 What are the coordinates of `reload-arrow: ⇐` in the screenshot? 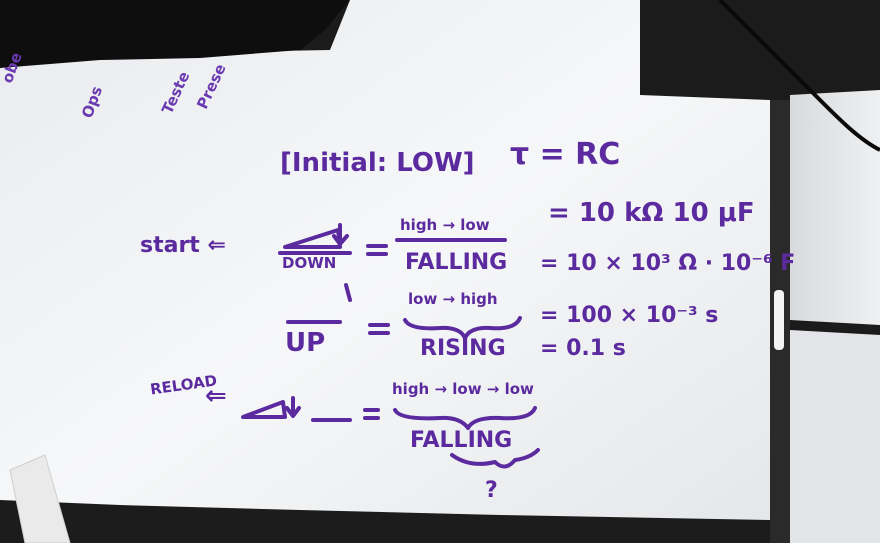 It's located at (216, 396).